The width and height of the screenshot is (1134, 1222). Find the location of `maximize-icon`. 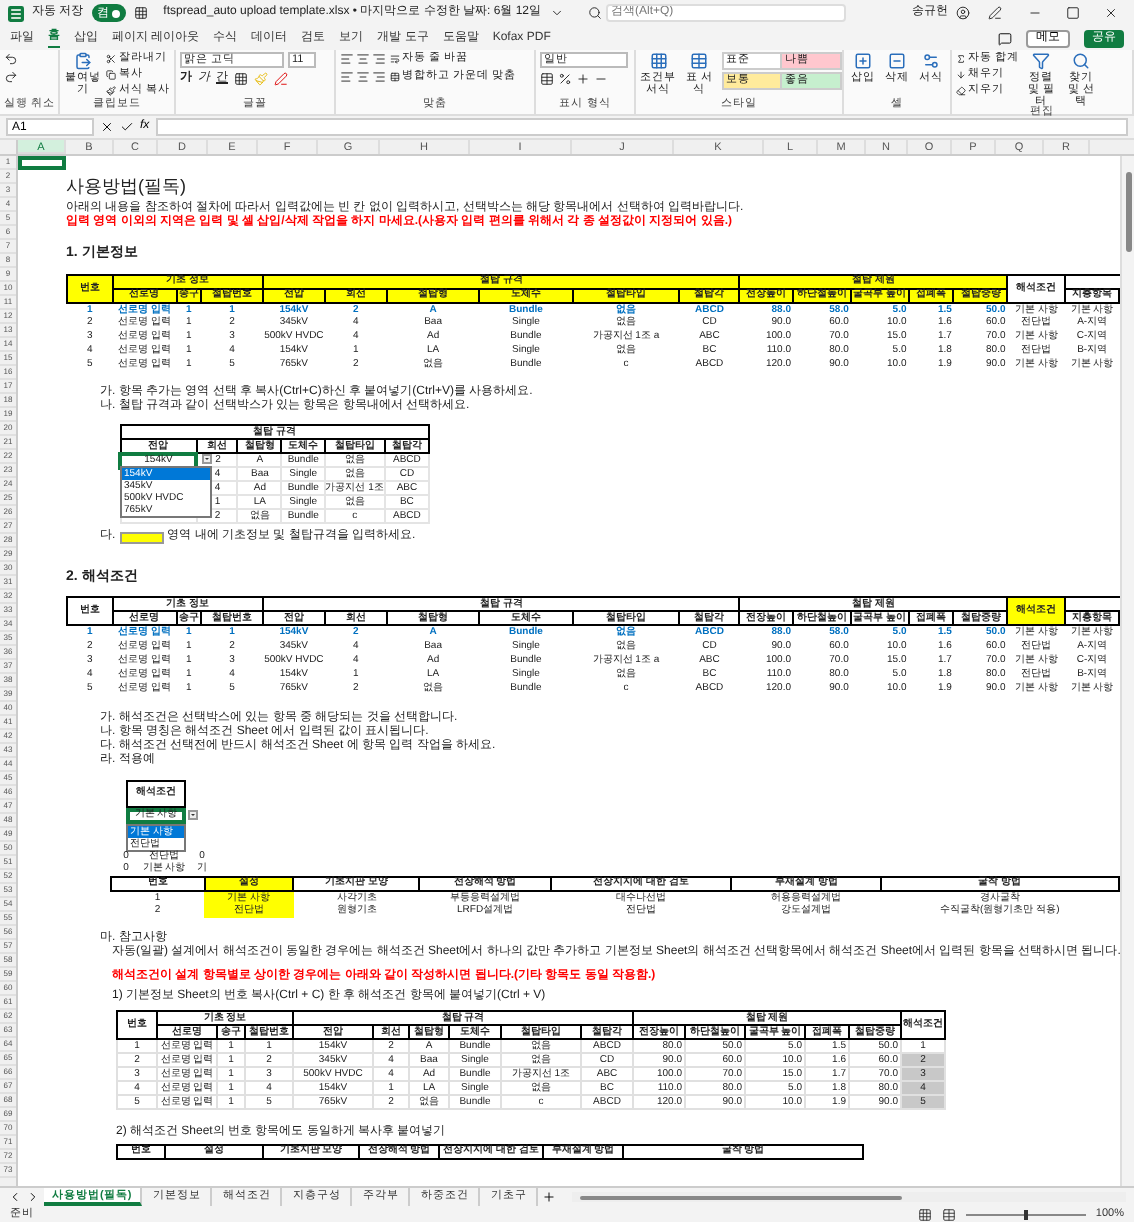

maximize-icon is located at coordinates (1073, 13).